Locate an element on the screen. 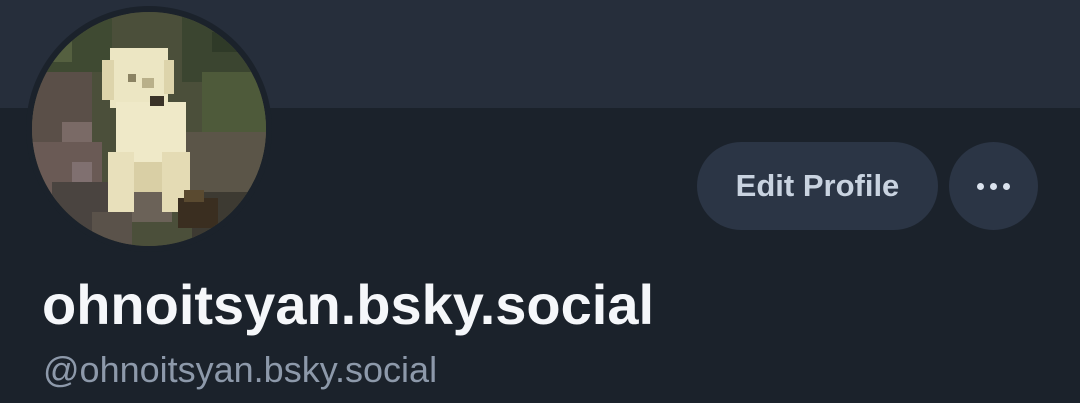 The image size is (1080, 403). ellipsis-icon is located at coordinates (993, 186).